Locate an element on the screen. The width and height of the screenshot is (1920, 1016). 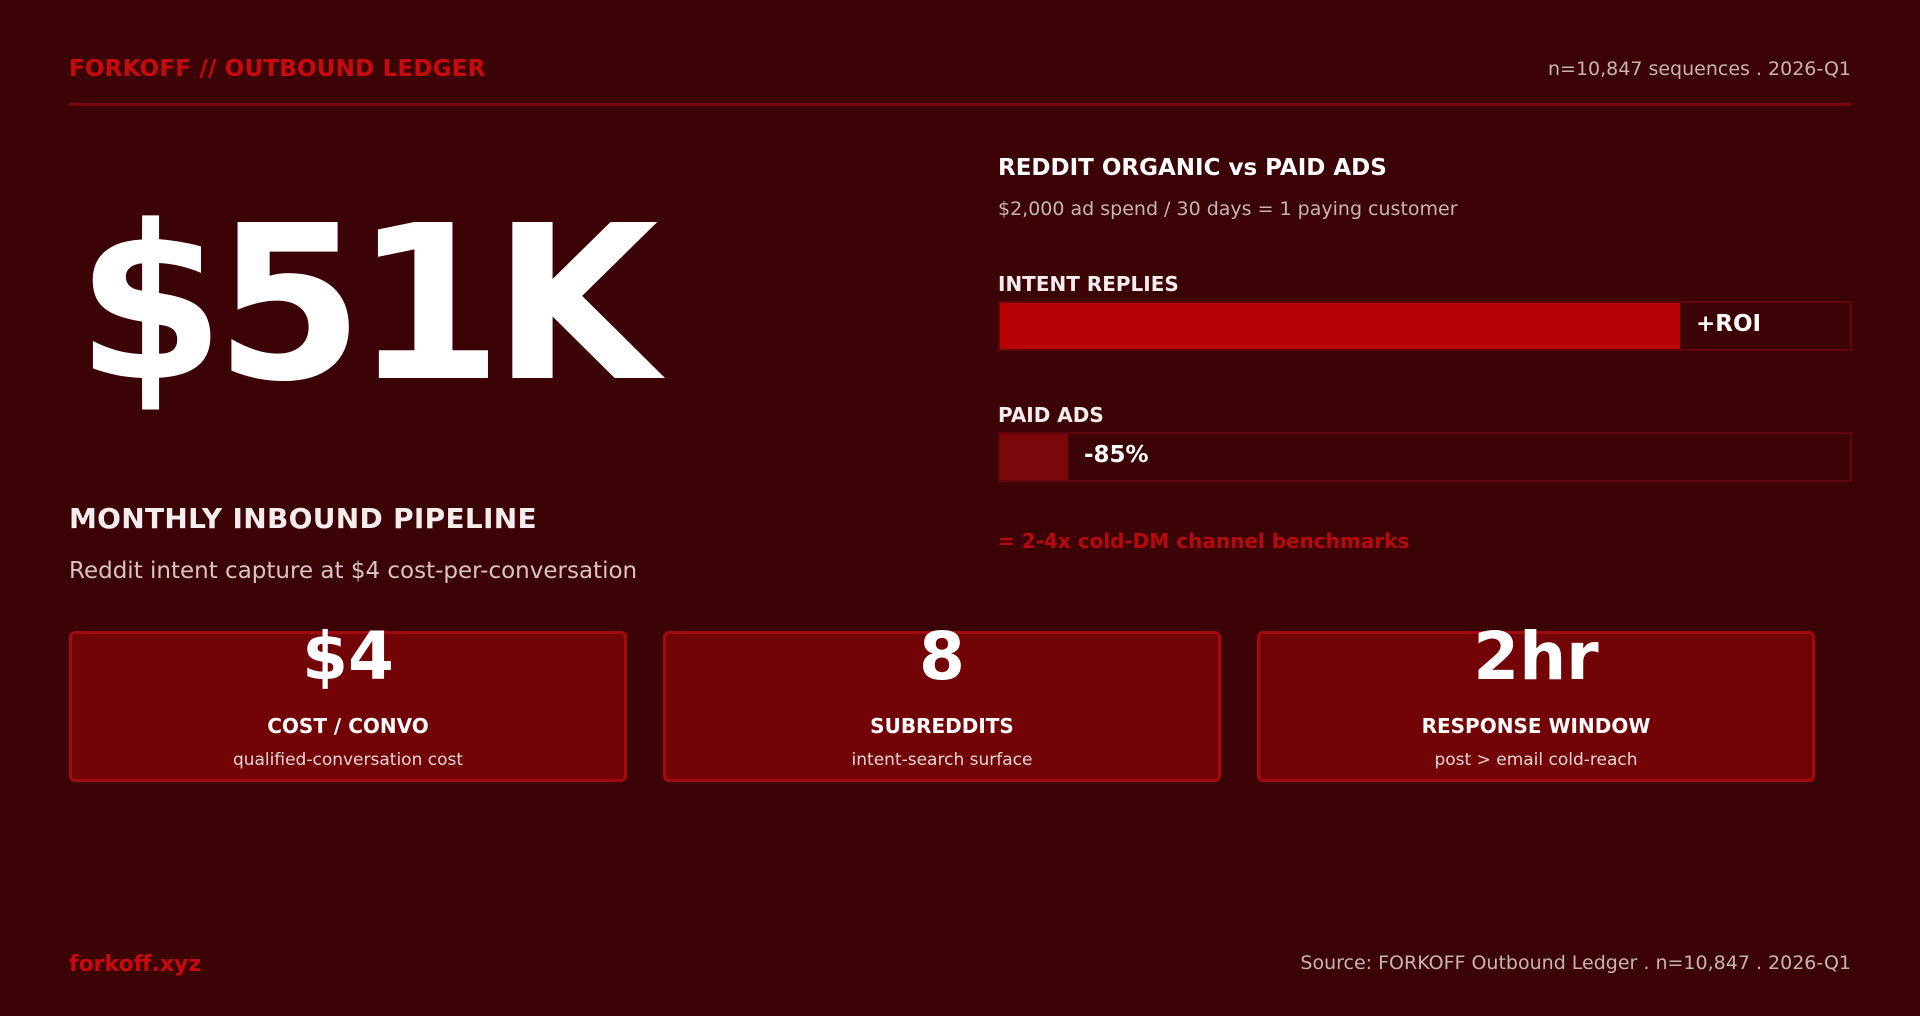
intent-replies-bar: +ROI is located at coordinates (1425, 326).